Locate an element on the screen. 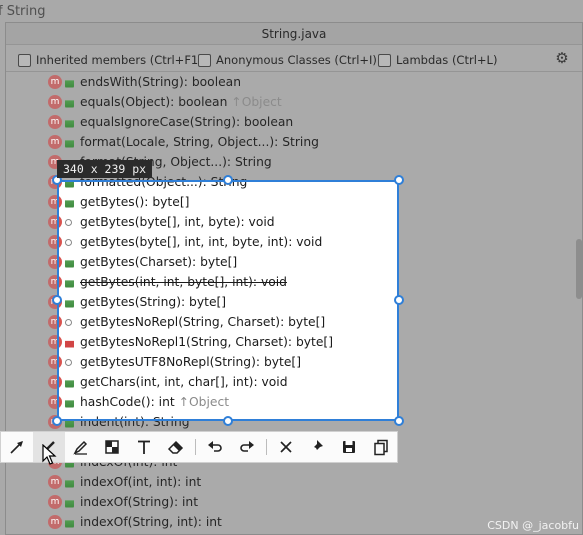 The width and height of the screenshot is (583, 535). member-signature: getBytes(String): byte[] is located at coordinates (153, 302).